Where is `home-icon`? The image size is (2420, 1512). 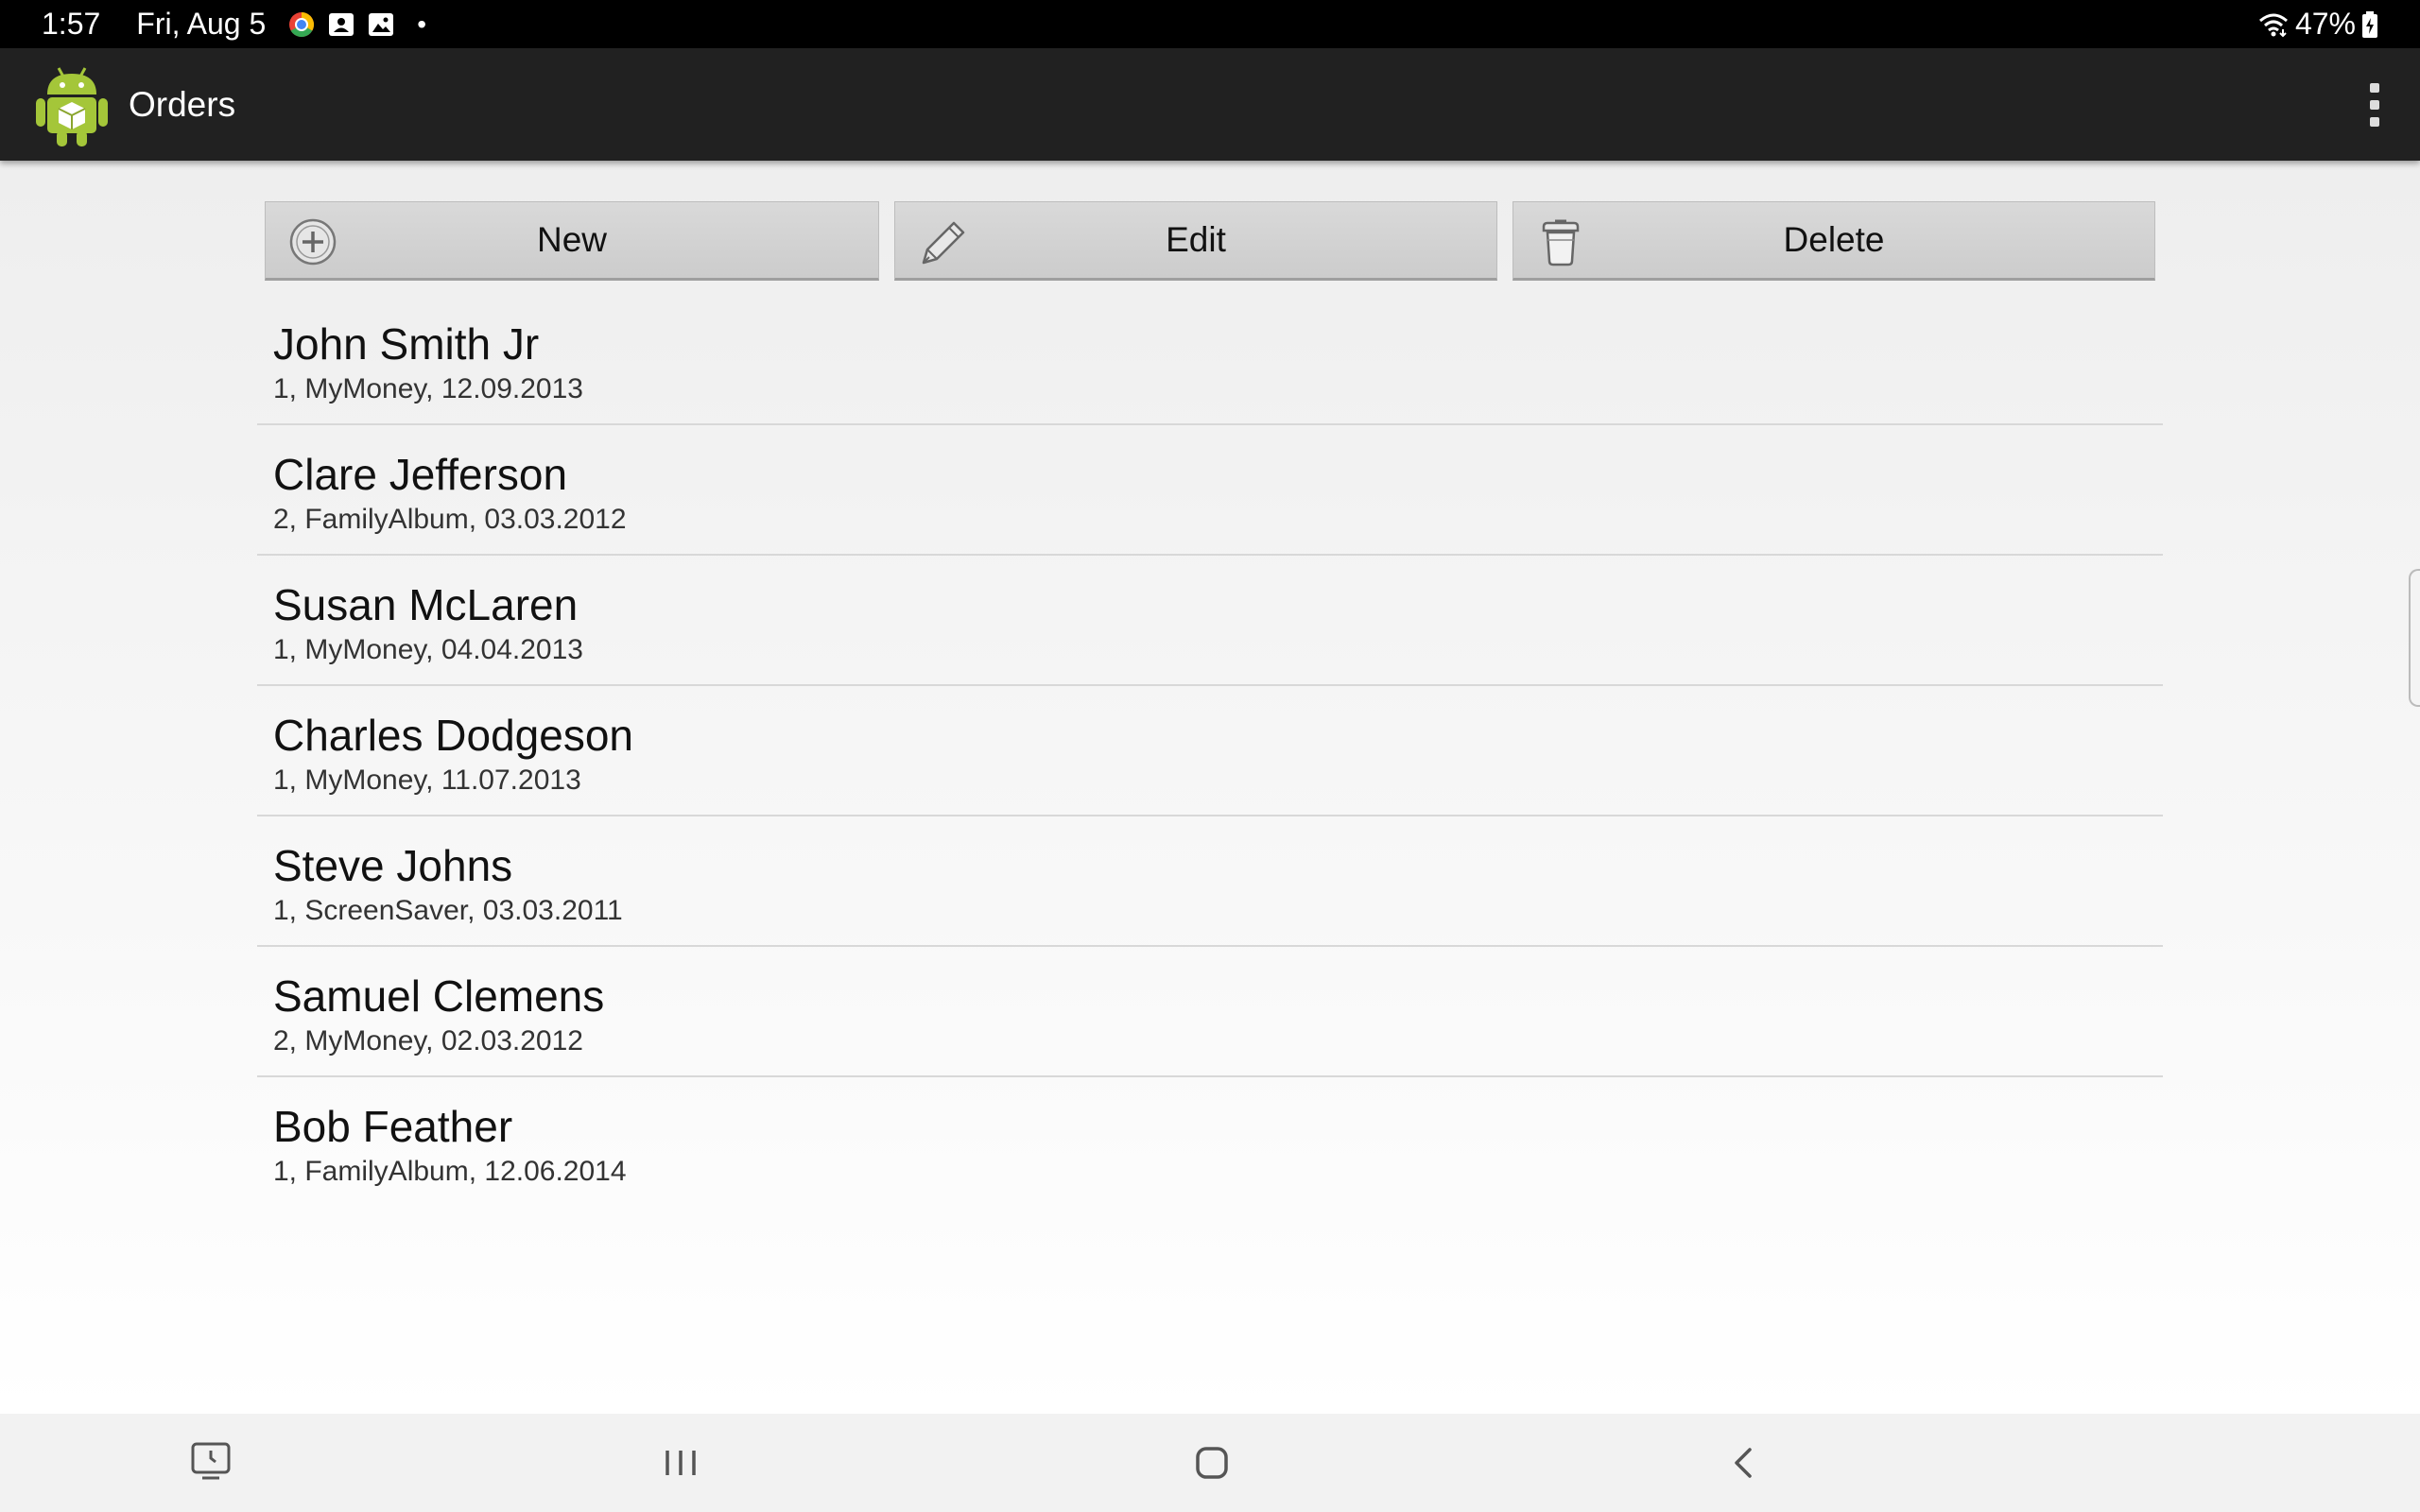
home-icon is located at coordinates (1212, 1463).